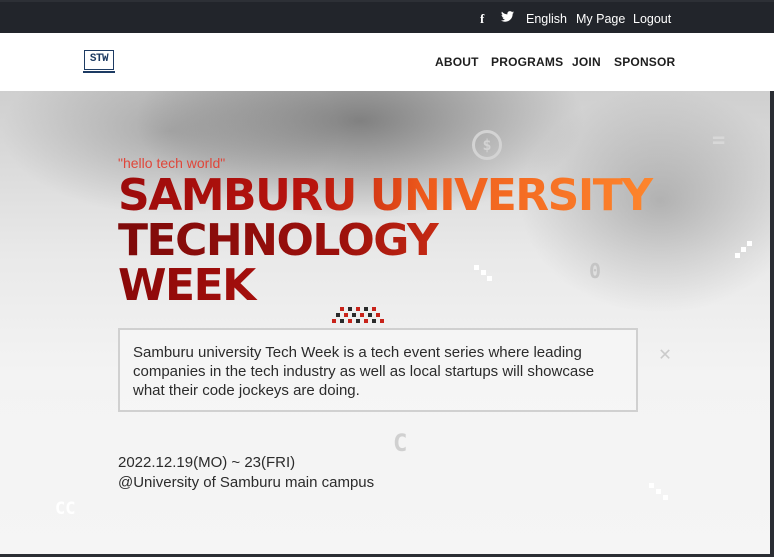 Image resolution: width=774 pixels, height=557 pixels. I want to click on hero-title-line-3: WEEK, so click(398, 285).